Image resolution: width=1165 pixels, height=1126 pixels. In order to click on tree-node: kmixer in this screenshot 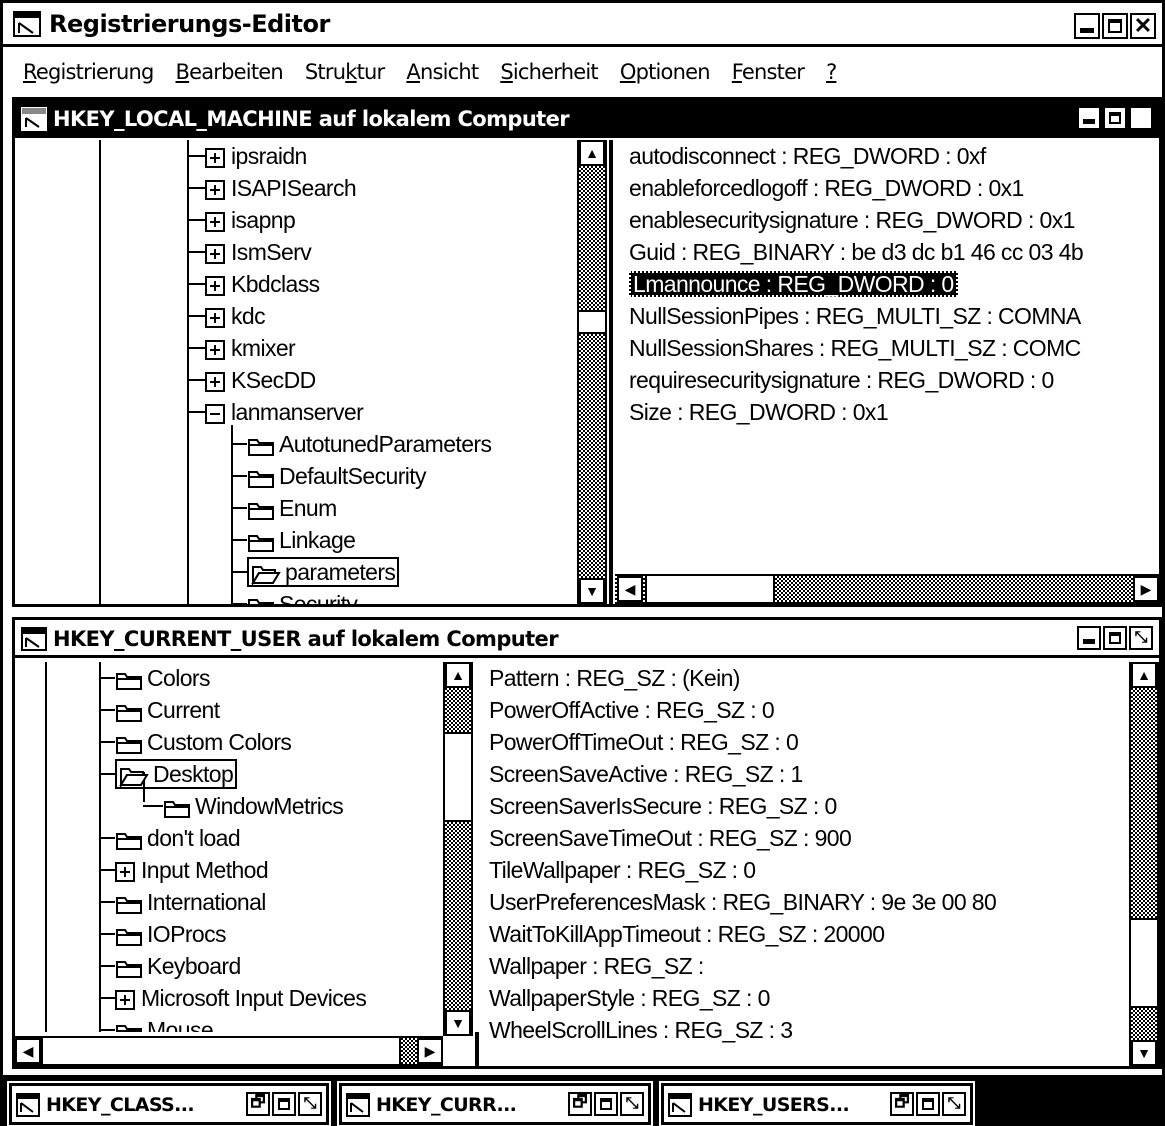, I will do `click(250, 348)`.